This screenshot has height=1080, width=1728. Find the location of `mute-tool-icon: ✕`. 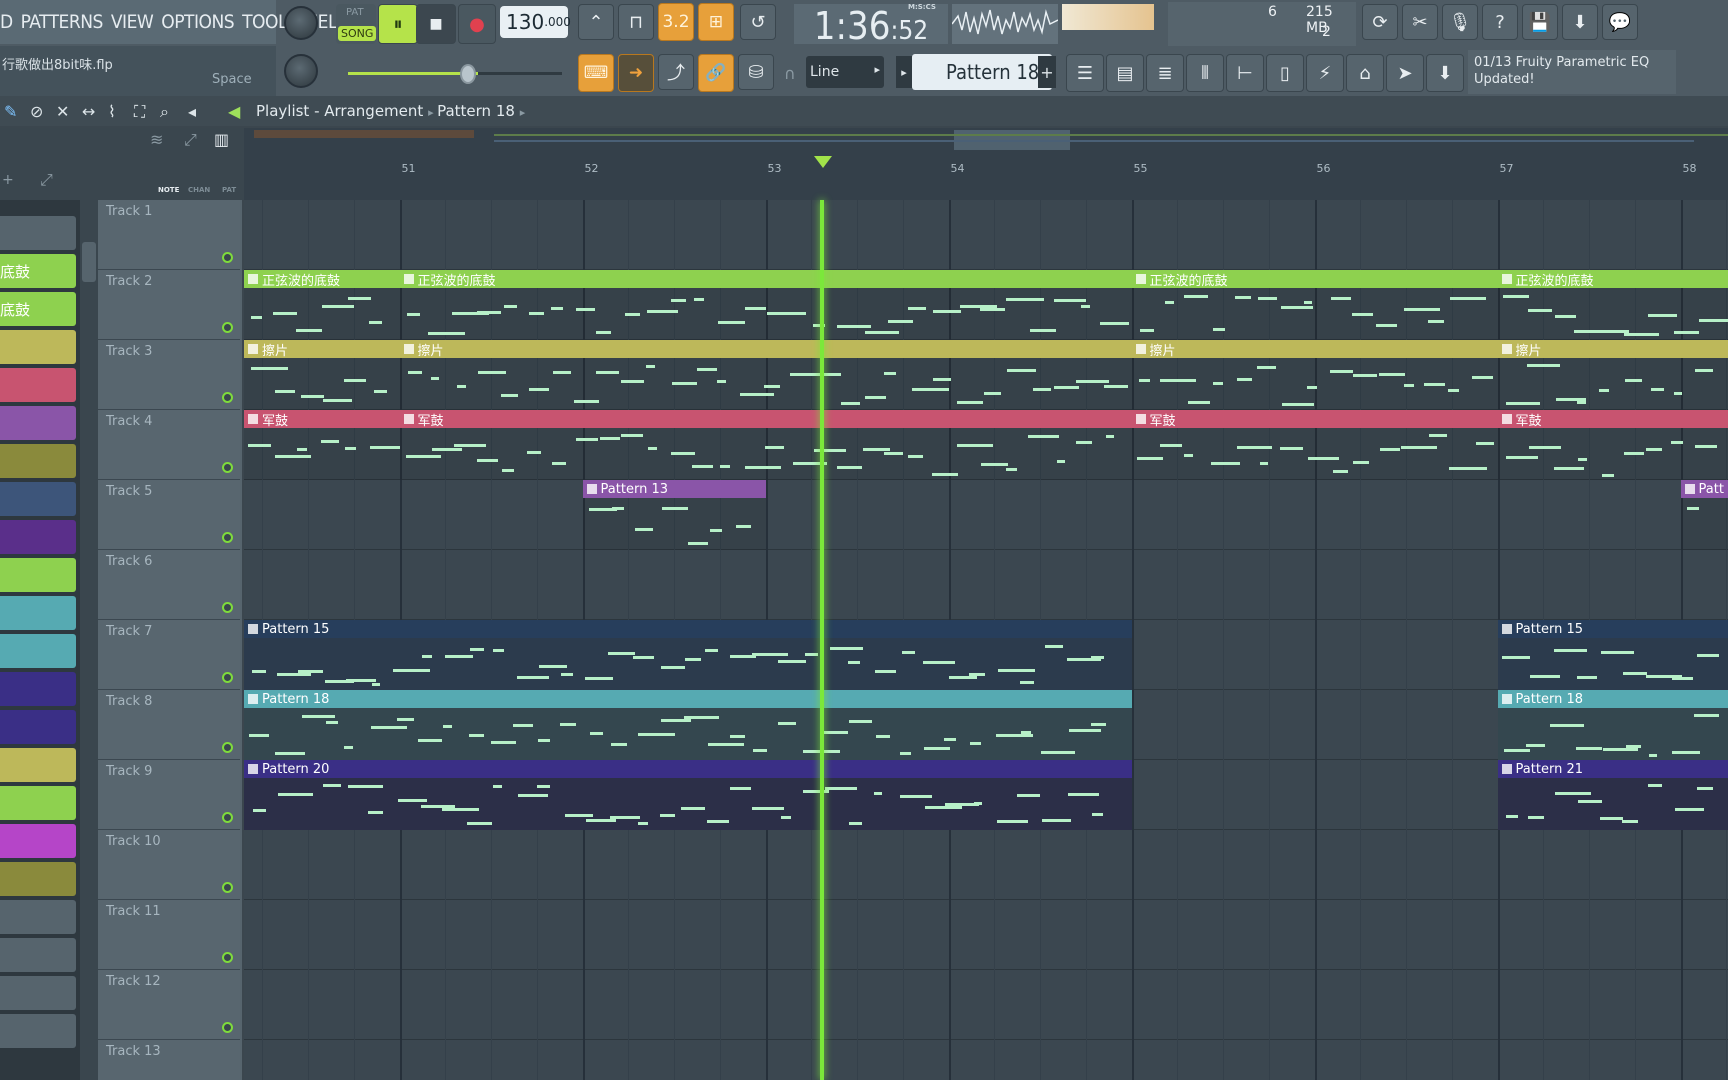

mute-tool-icon: ✕ is located at coordinates (62, 111).